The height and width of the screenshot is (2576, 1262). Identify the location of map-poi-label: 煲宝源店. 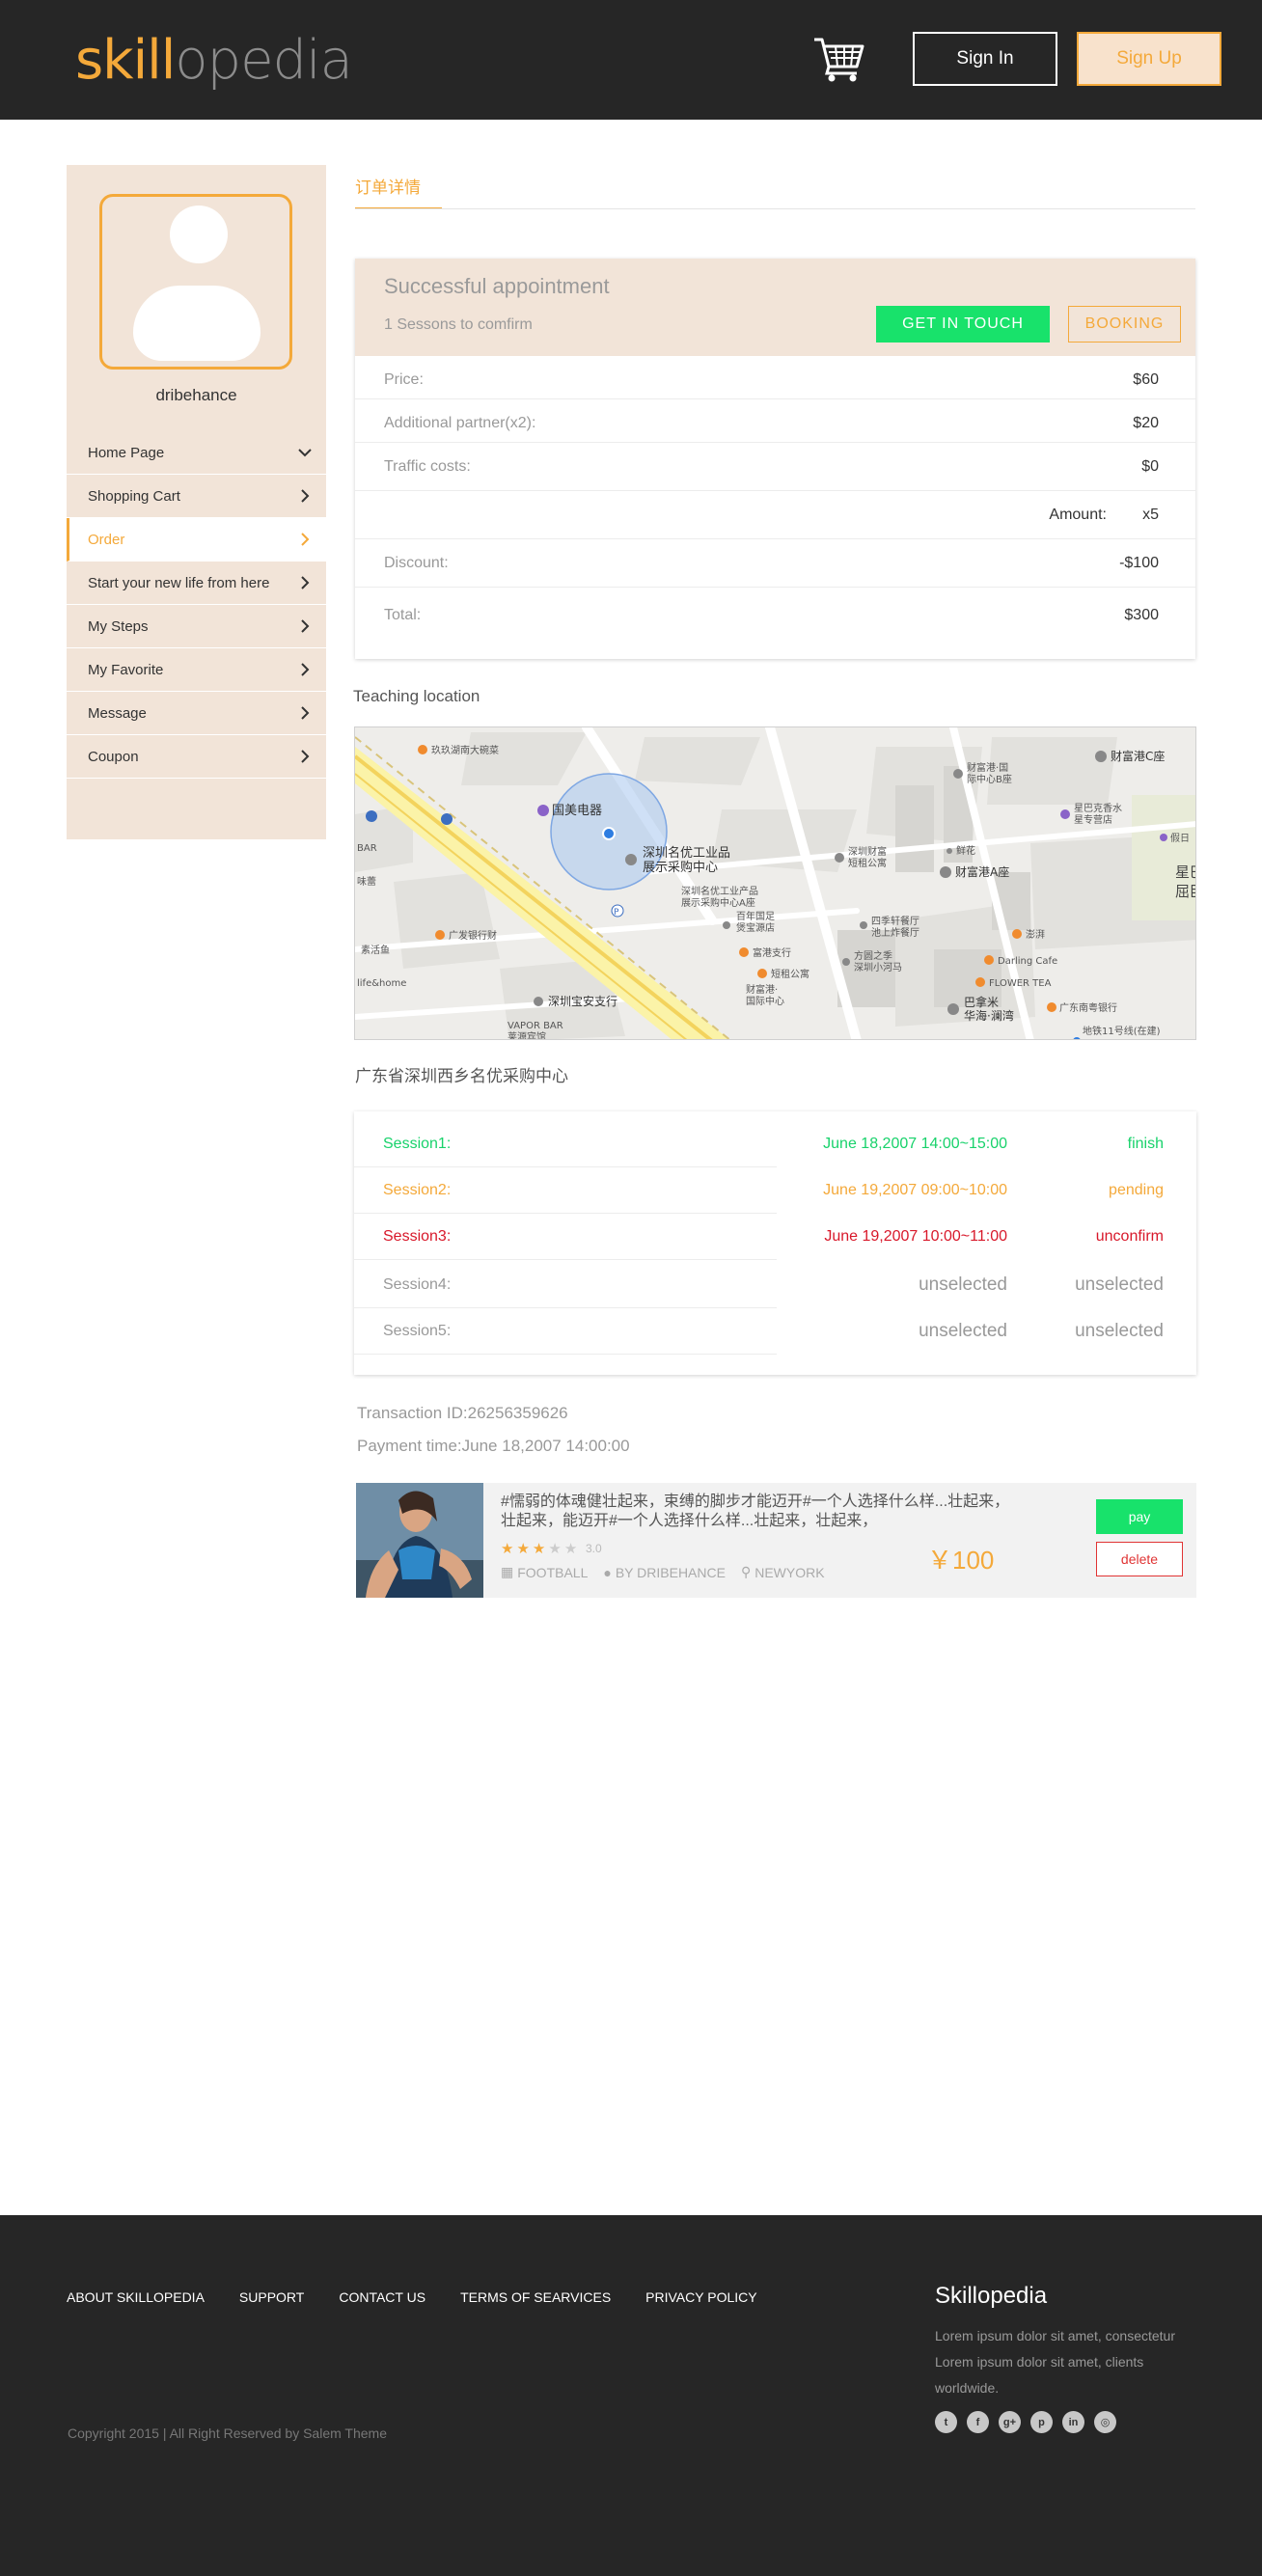
(756, 928).